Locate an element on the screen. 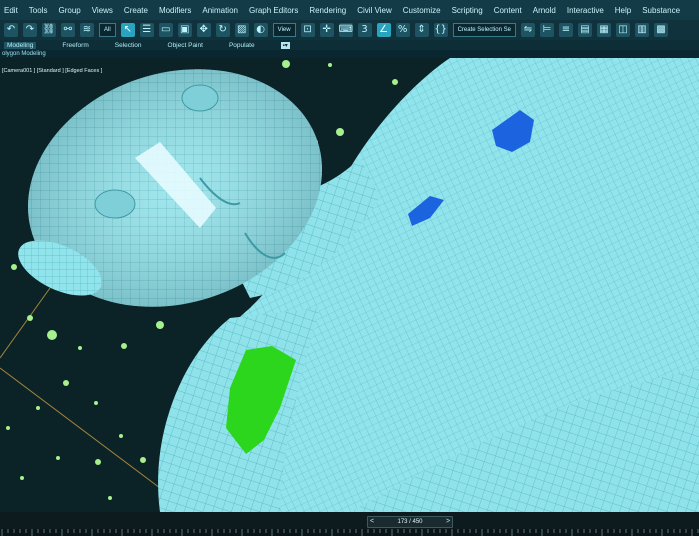 This screenshot has width=699, height=536. ribbon-options-icon: ▪▾ is located at coordinates (285, 45).